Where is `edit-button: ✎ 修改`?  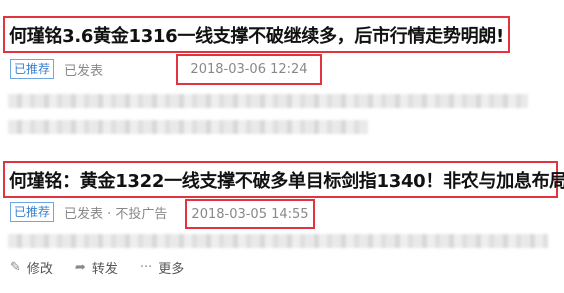 edit-button: ✎ 修改 is located at coordinates (31, 267).